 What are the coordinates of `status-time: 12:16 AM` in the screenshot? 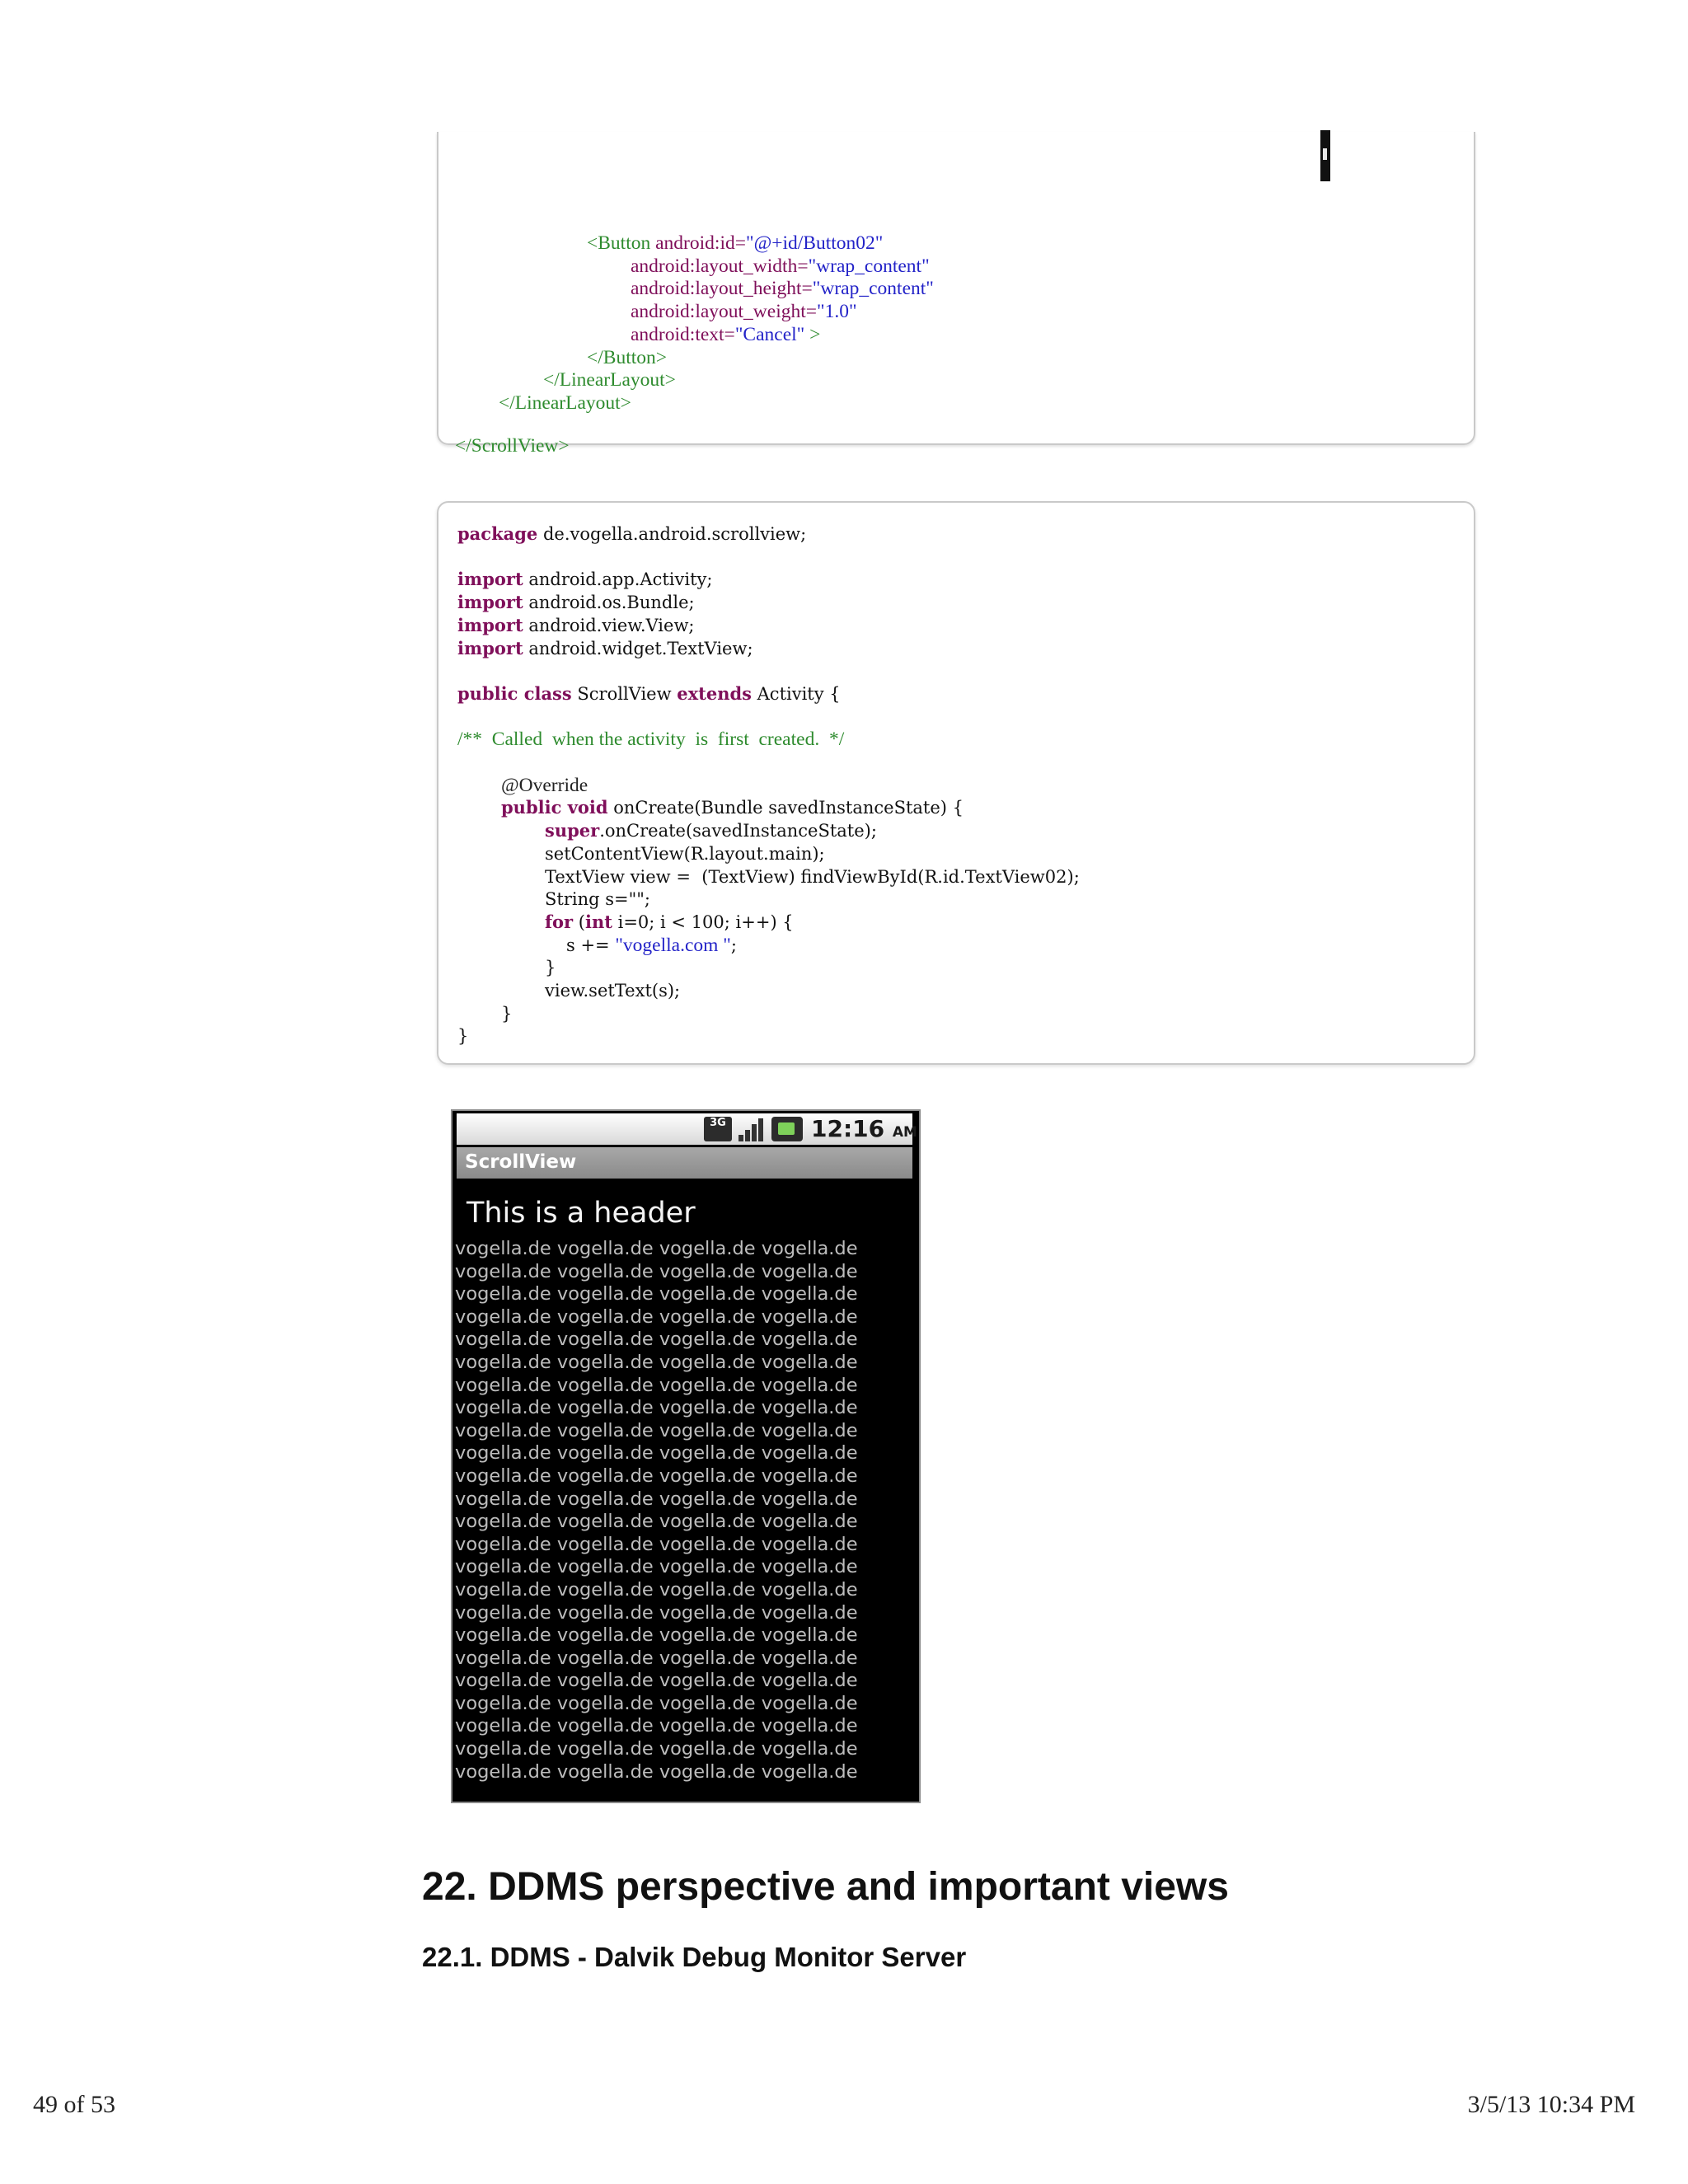 It's located at (864, 1128).